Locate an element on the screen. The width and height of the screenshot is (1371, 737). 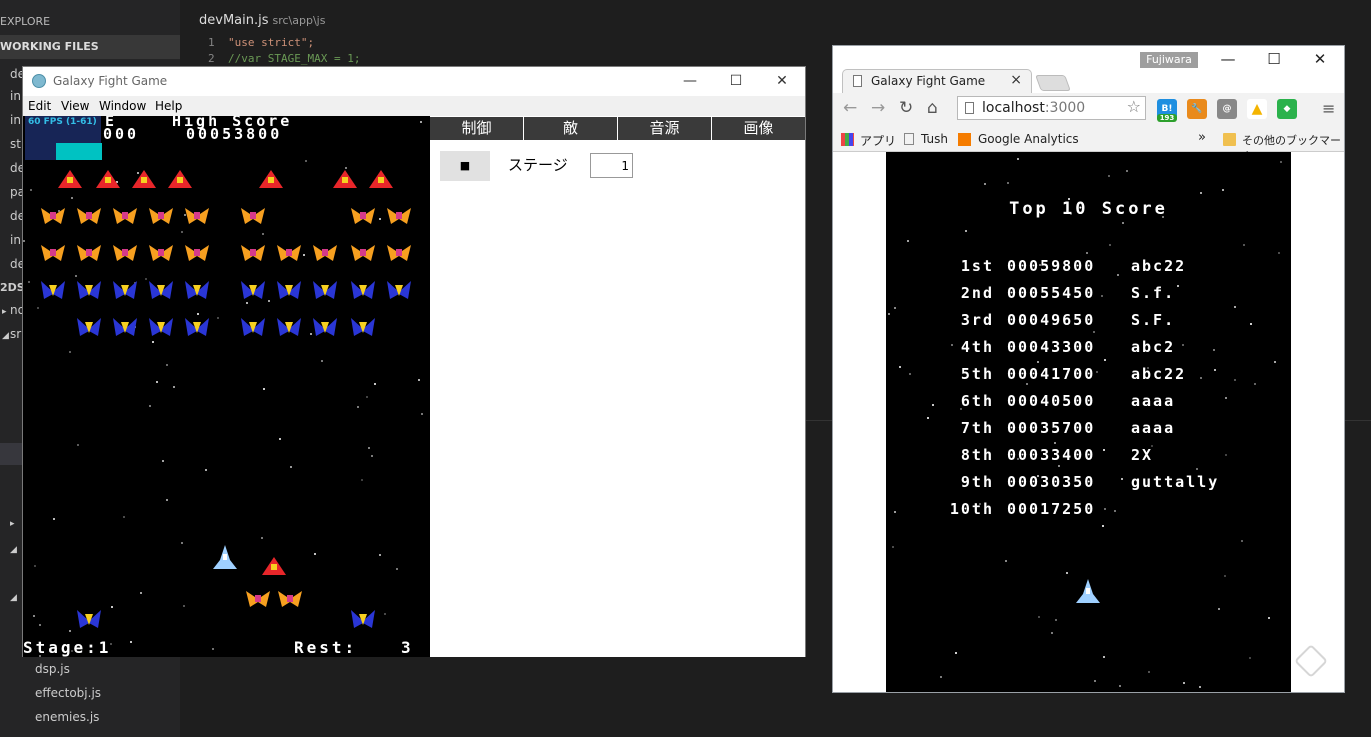
extension-label: ◆ is located at coordinates (1287, 109).